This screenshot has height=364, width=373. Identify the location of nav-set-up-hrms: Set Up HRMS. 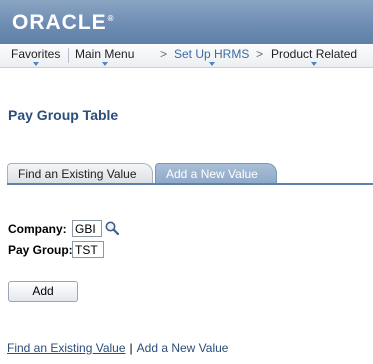
(211, 57).